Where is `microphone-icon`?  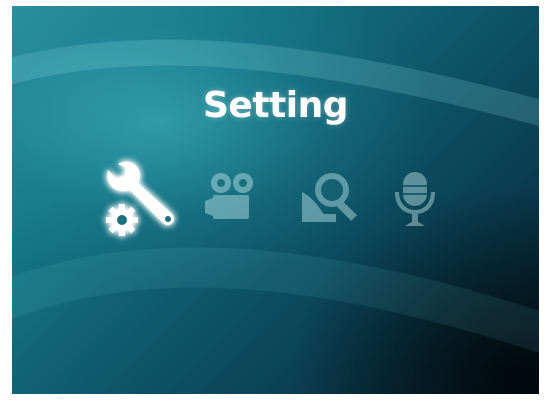
microphone-icon is located at coordinates (415, 199).